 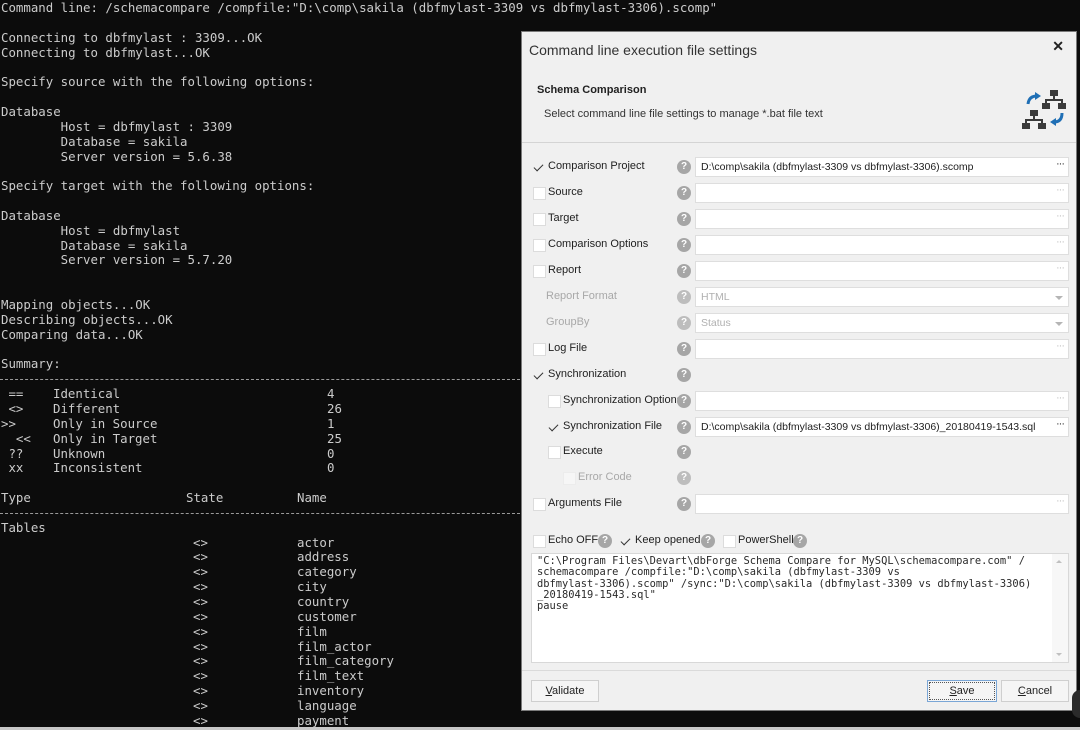 I want to click on log-file-checkbox, so click(x=539, y=349).